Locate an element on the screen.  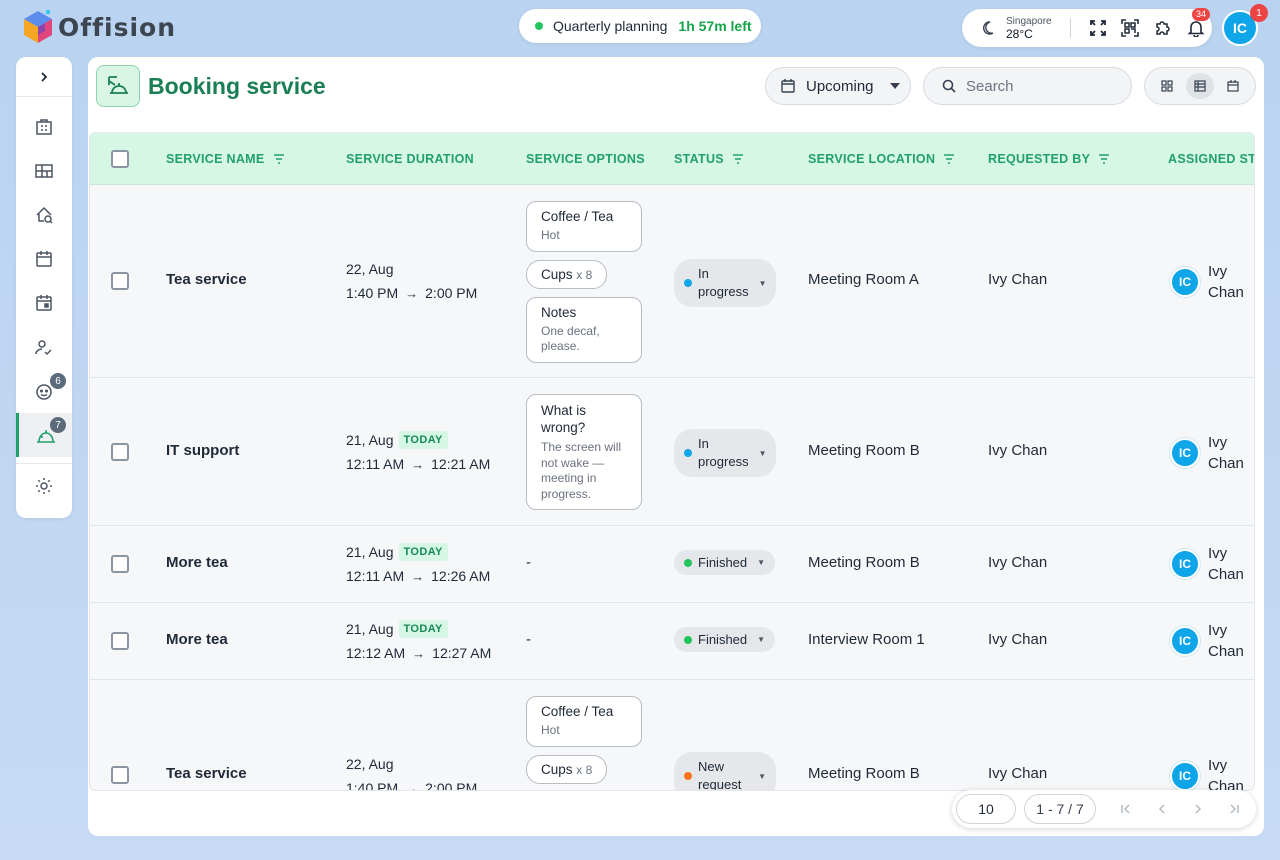
sidebar-item-wellness: 6 is located at coordinates (44, 391).